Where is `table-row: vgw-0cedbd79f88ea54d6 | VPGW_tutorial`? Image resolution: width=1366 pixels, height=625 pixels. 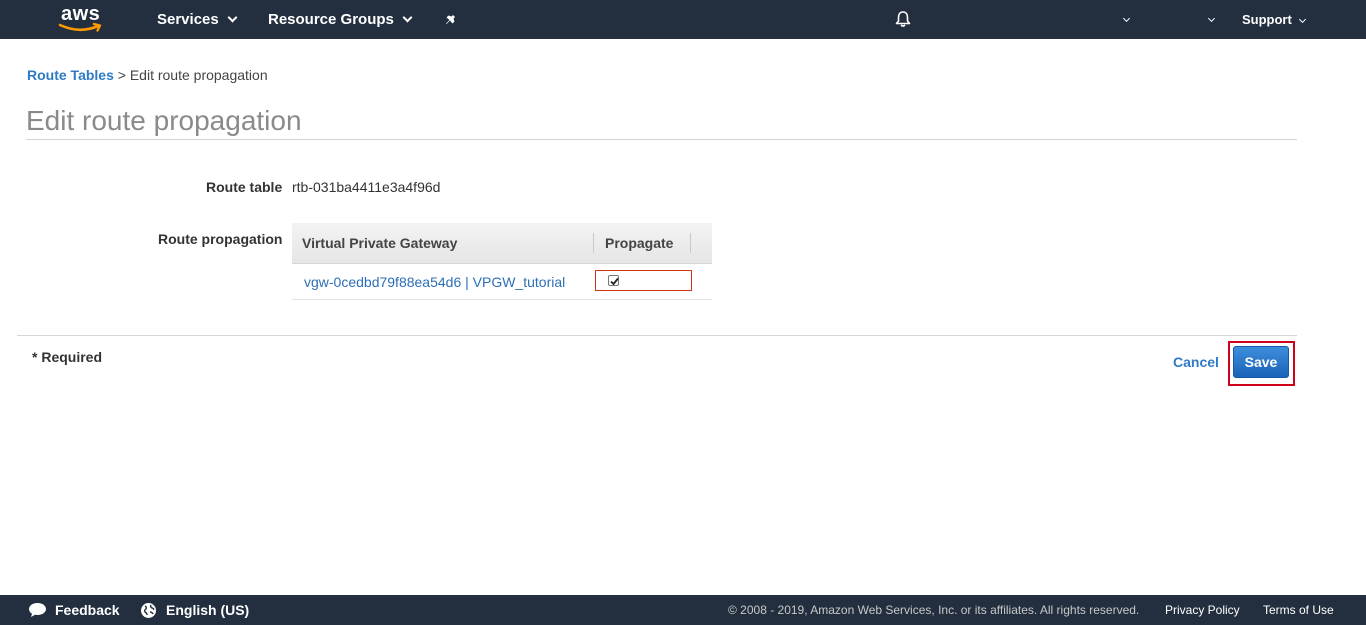
table-row: vgw-0cedbd79f88ea54d6 | VPGW_tutorial is located at coordinates (502, 282).